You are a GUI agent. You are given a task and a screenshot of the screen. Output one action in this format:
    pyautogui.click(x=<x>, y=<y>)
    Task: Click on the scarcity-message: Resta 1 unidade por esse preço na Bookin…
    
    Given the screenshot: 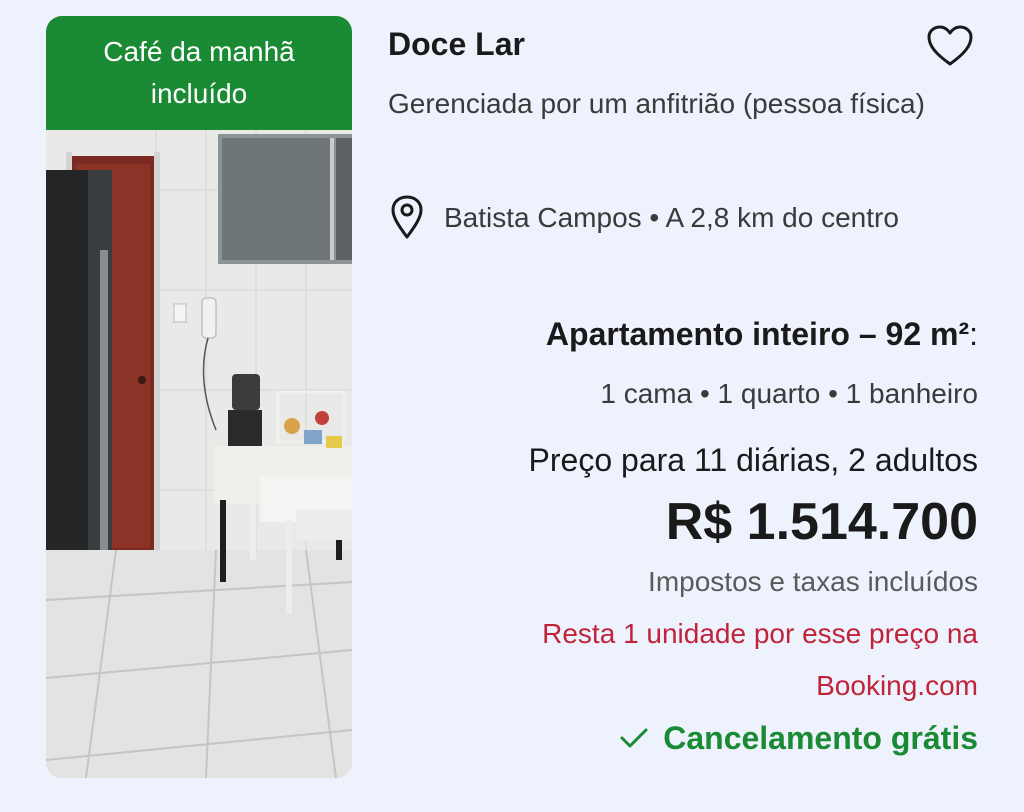 What is the action you would take?
    pyautogui.click(x=760, y=659)
    